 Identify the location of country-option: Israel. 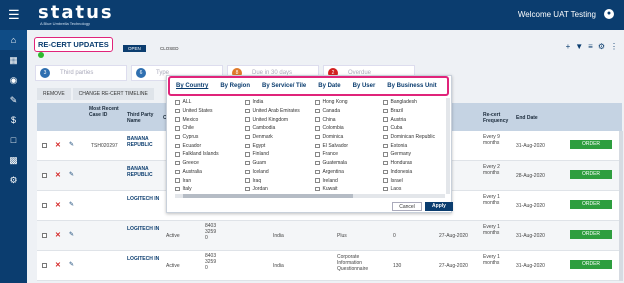
(415, 180).